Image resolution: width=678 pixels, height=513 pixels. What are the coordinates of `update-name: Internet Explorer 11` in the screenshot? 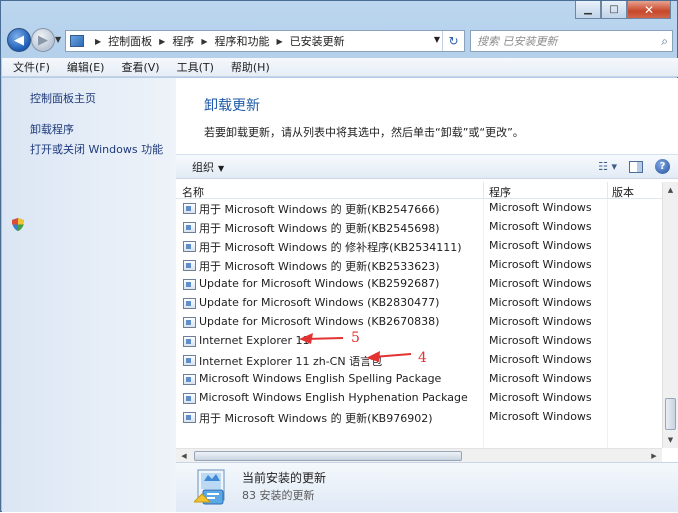 It's located at (254, 340).